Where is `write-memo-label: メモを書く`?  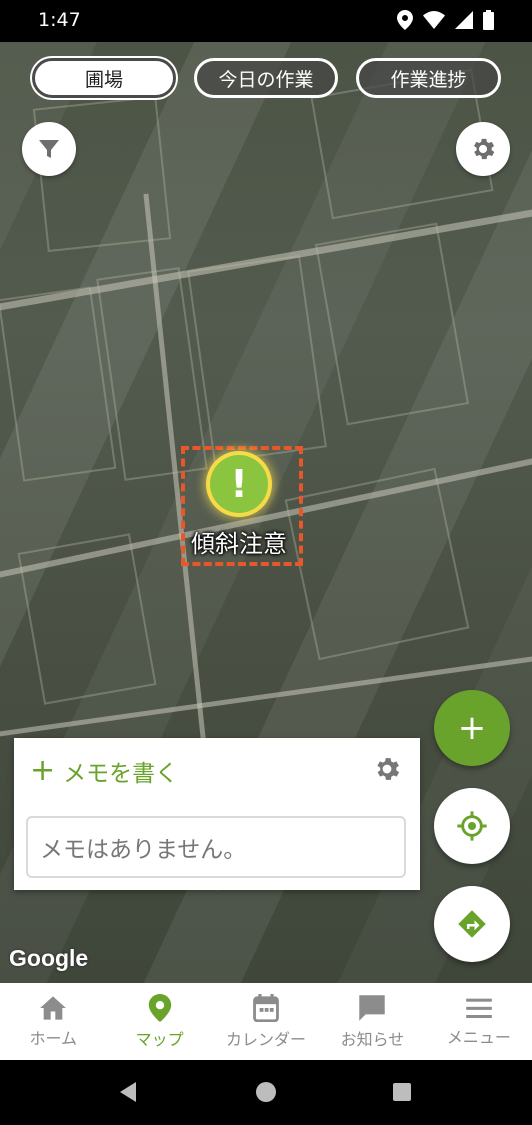
write-memo-label: メモを書く is located at coordinates (121, 774).